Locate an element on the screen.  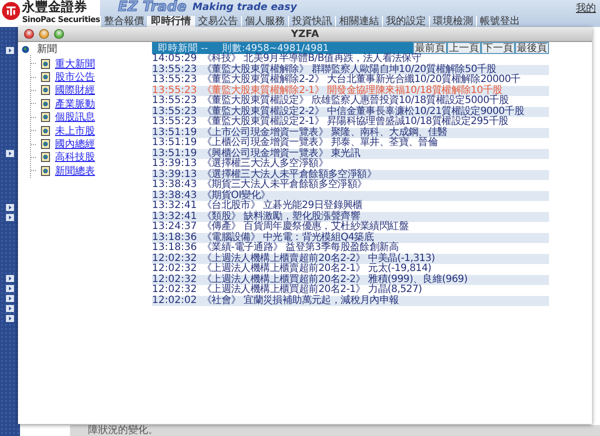
news-headline: 《上櫃公司現金增資一覽表》 邦泰、單井、荃寶、晉倫 is located at coordinates (320, 143).